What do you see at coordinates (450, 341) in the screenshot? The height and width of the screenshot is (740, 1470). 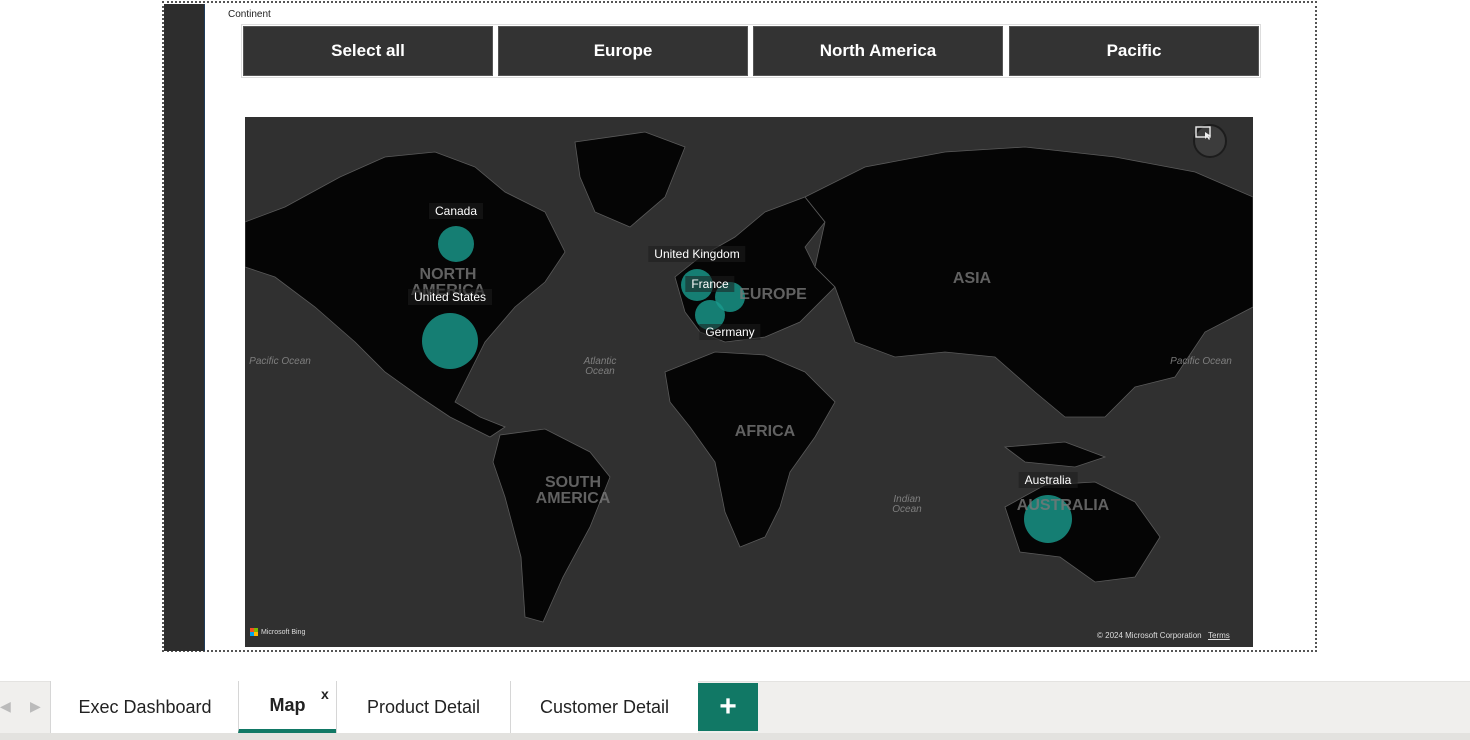 I see `bubble-united-states` at bounding box center [450, 341].